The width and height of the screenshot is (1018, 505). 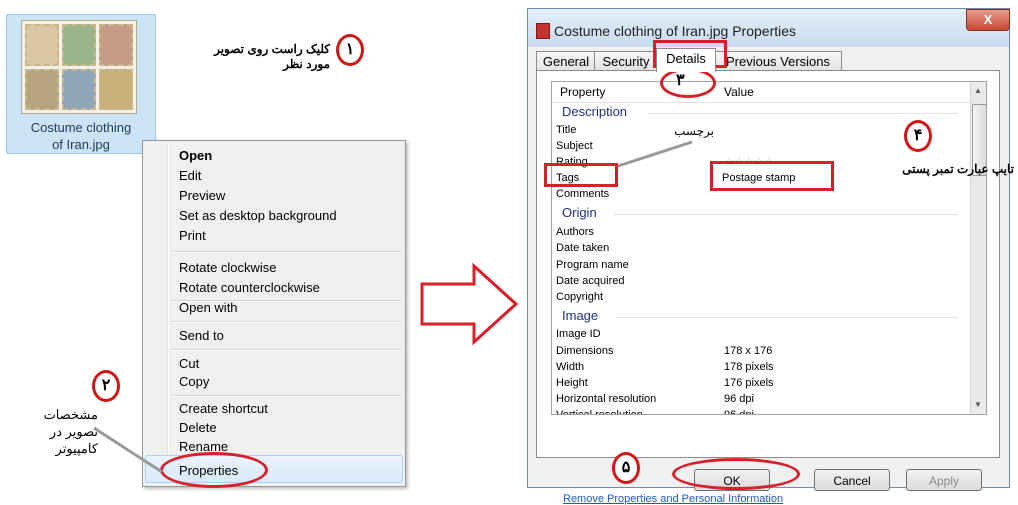 What do you see at coordinates (688, 83) in the screenshot?
I see `step3-oval` at bounding box center [688, 83].